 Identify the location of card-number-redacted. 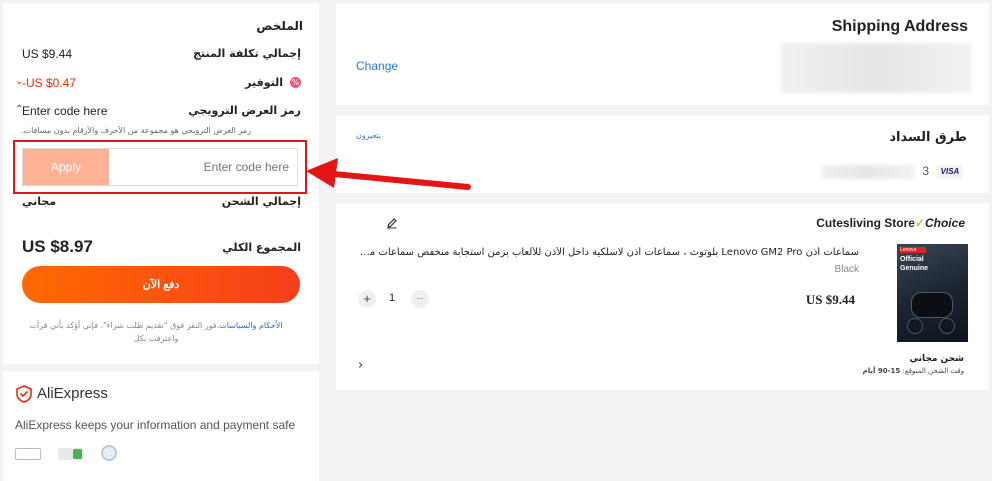
(868, 172).